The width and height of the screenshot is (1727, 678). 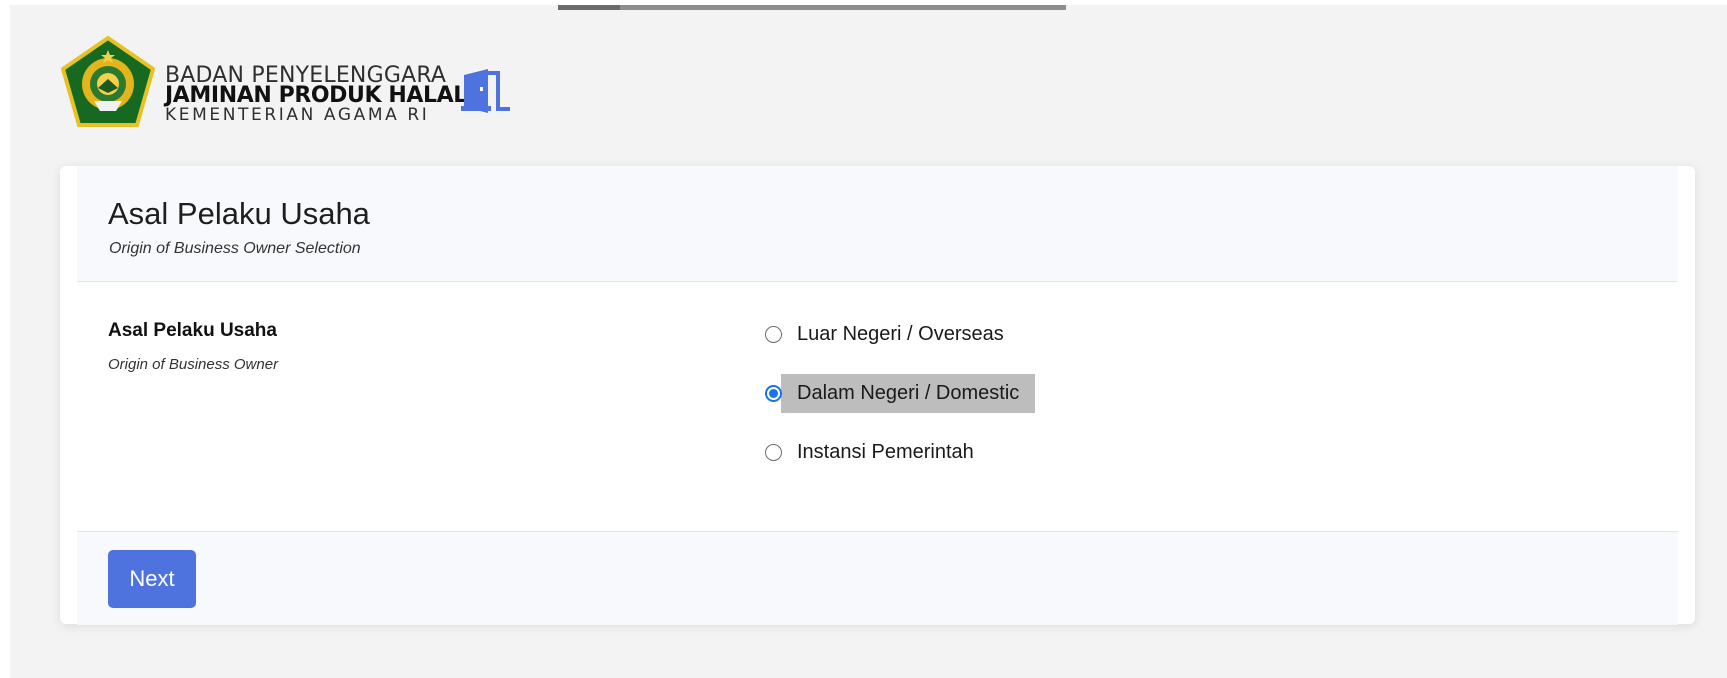 I want to click on radio-button-domestic, so click(x=773, y=393).